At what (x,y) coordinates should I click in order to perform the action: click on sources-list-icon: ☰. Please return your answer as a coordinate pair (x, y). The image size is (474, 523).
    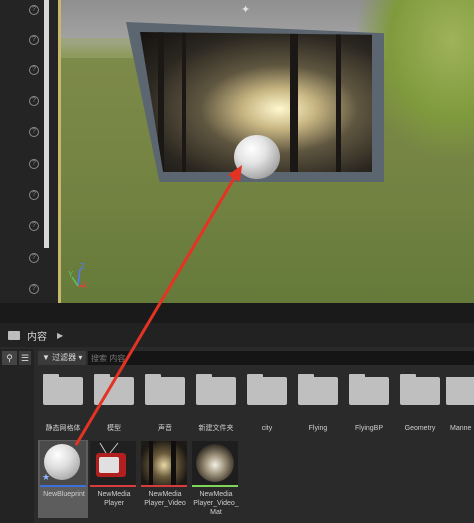
    Looking at the image, I should click on (25, 358).